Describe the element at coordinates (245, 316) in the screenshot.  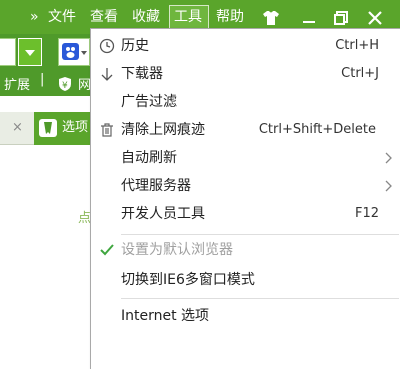
I see `menu-item-internet-options: Internet 选项` at that location.